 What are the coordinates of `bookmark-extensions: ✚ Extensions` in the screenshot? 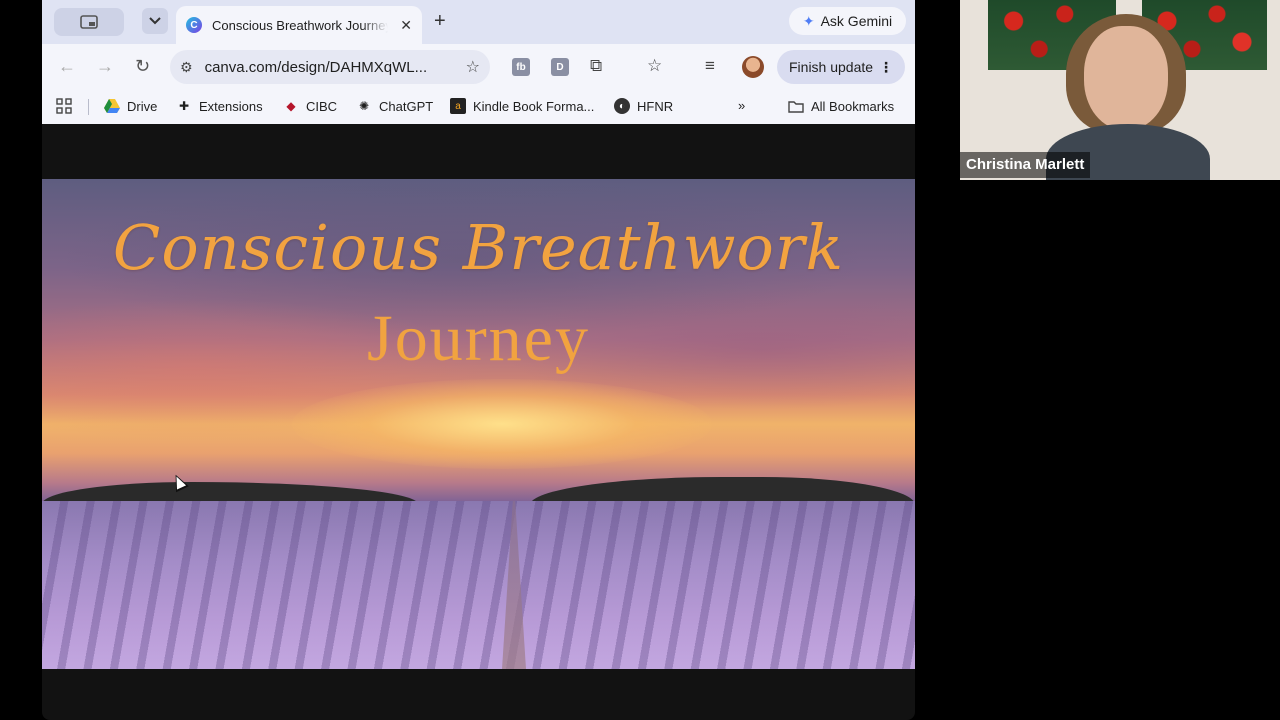 It's located at (219, 106).